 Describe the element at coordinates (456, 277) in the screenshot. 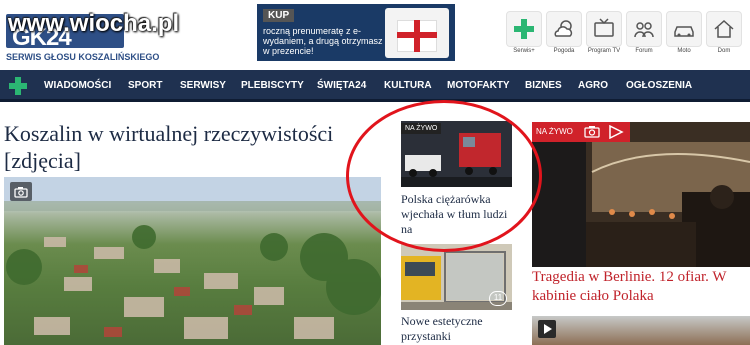

I see `story2-image: 11` at that location.